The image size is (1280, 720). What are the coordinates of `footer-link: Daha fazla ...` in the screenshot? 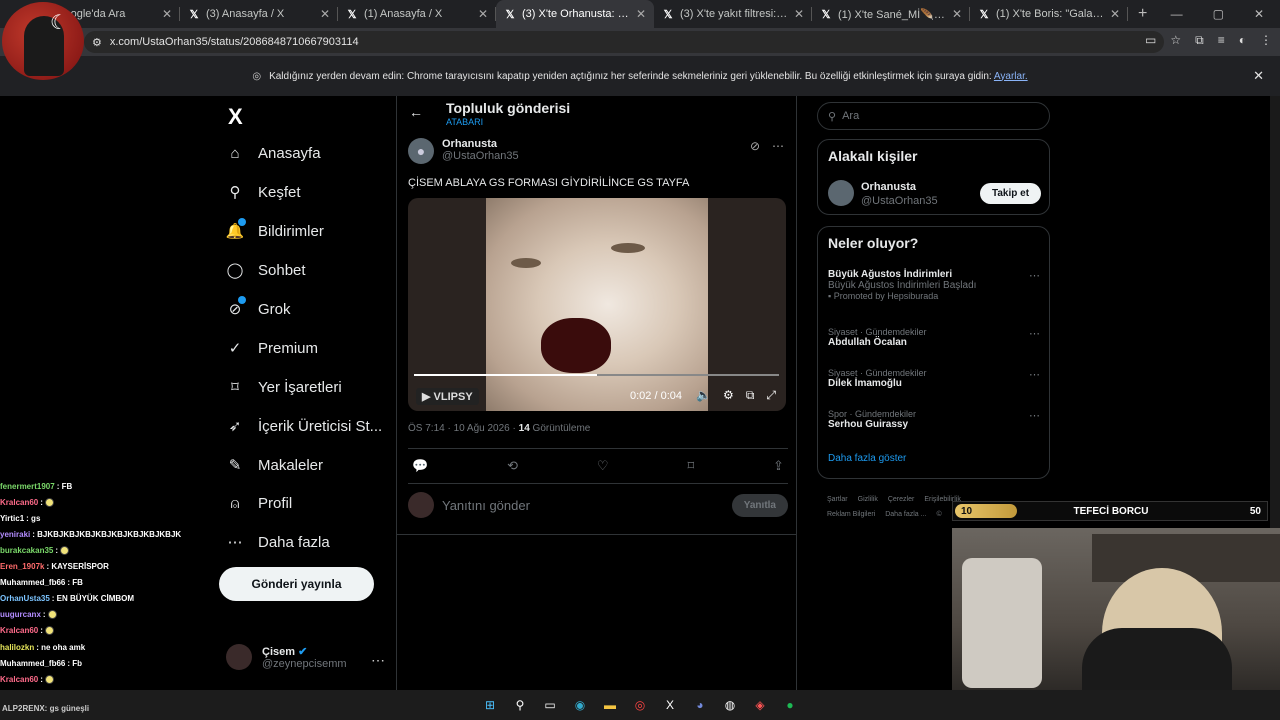 It's located at (905, 514).